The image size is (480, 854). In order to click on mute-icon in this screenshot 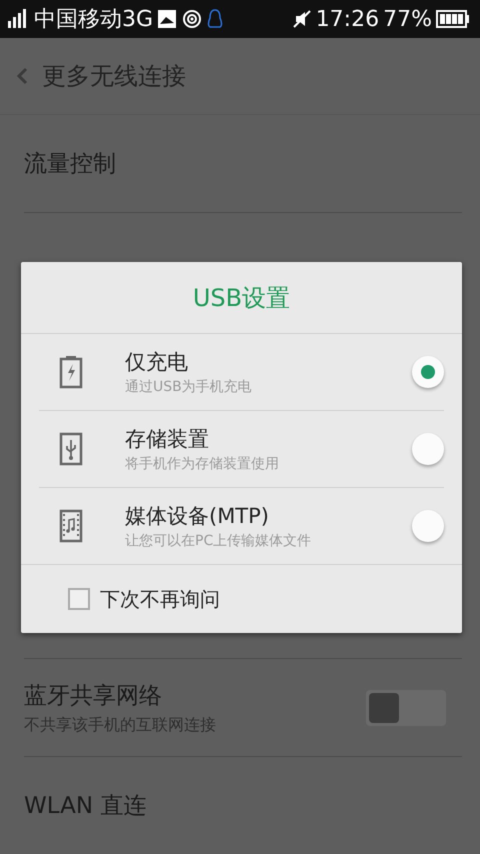, I will do `click(302, 19)`.